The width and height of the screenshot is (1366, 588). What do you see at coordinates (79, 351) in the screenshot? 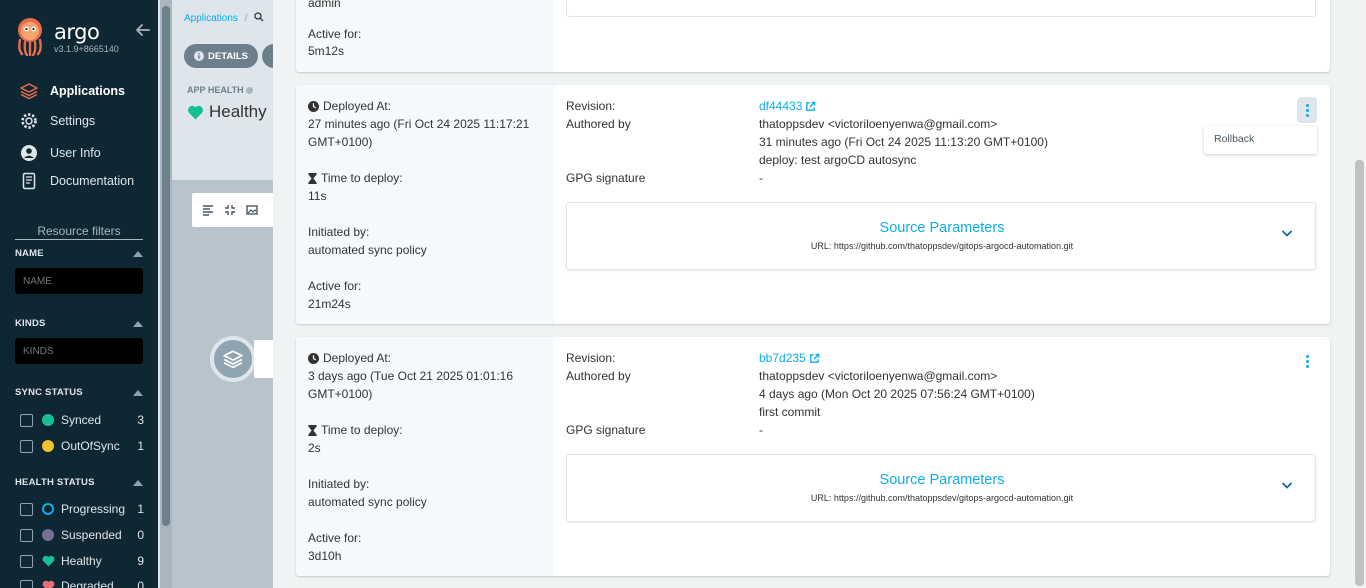
I see `kinds-filter-input` at bounding box center [79, 351].